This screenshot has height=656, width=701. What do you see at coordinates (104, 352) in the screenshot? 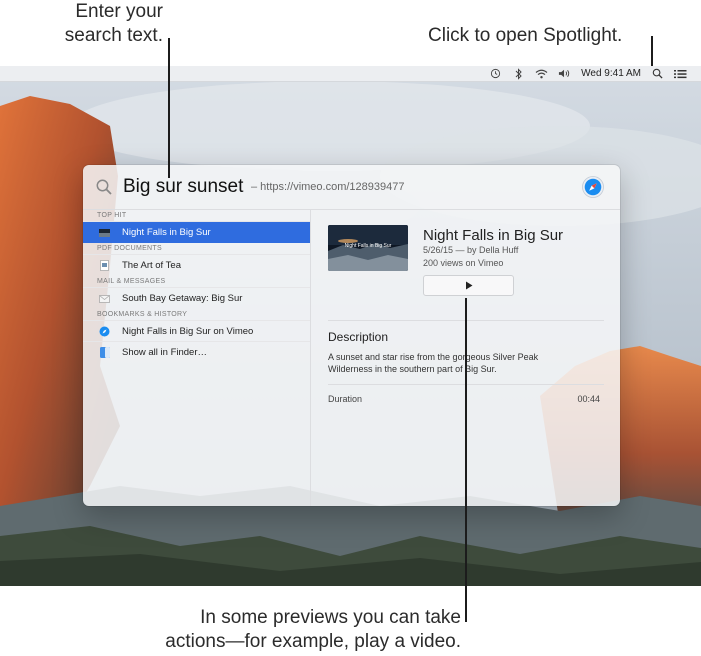
I see `finder-icon` at bounding box center [104, 352].